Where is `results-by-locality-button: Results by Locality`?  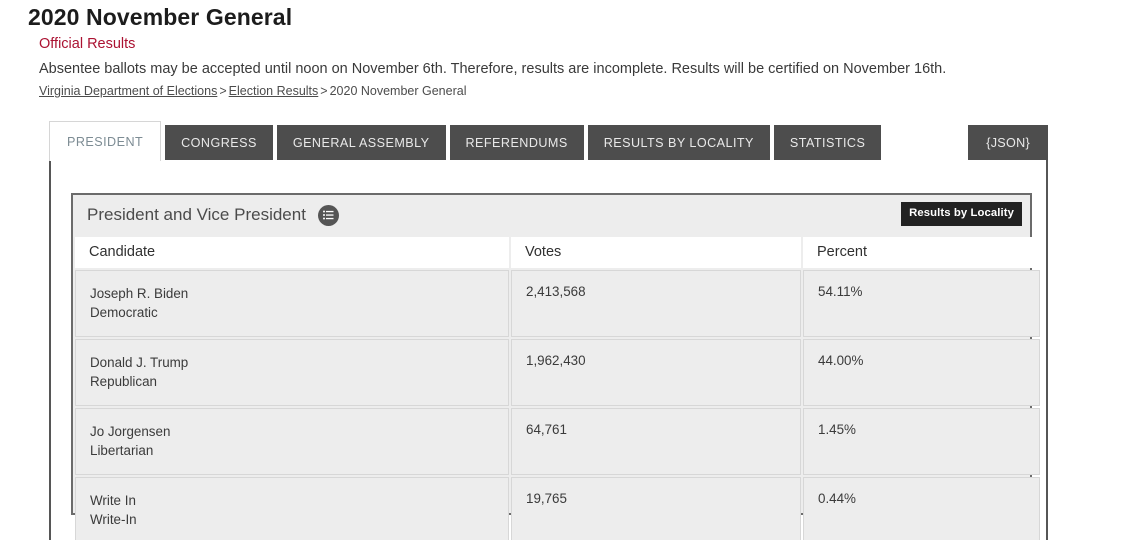
results-by-locality-button: Results by Locality is located at coordinates (961, 214).